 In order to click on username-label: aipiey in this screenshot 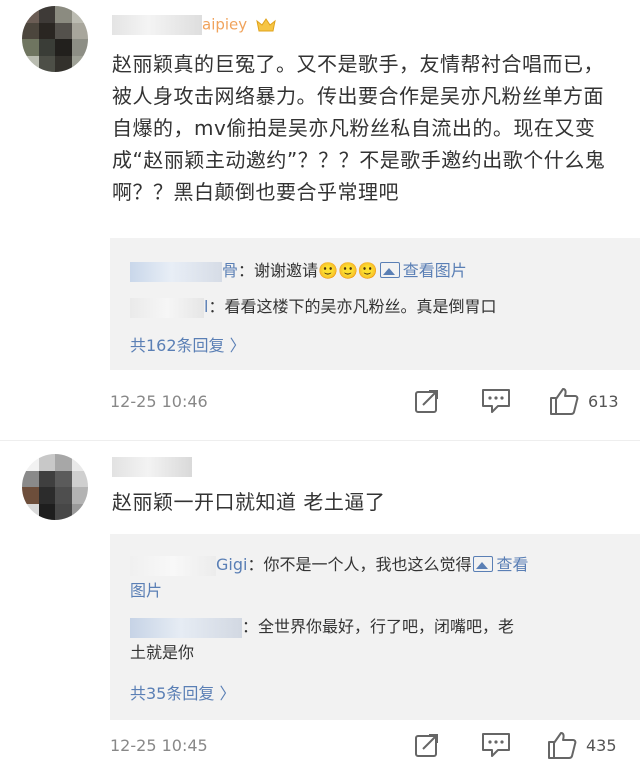, I will do `click(225, 24)`.